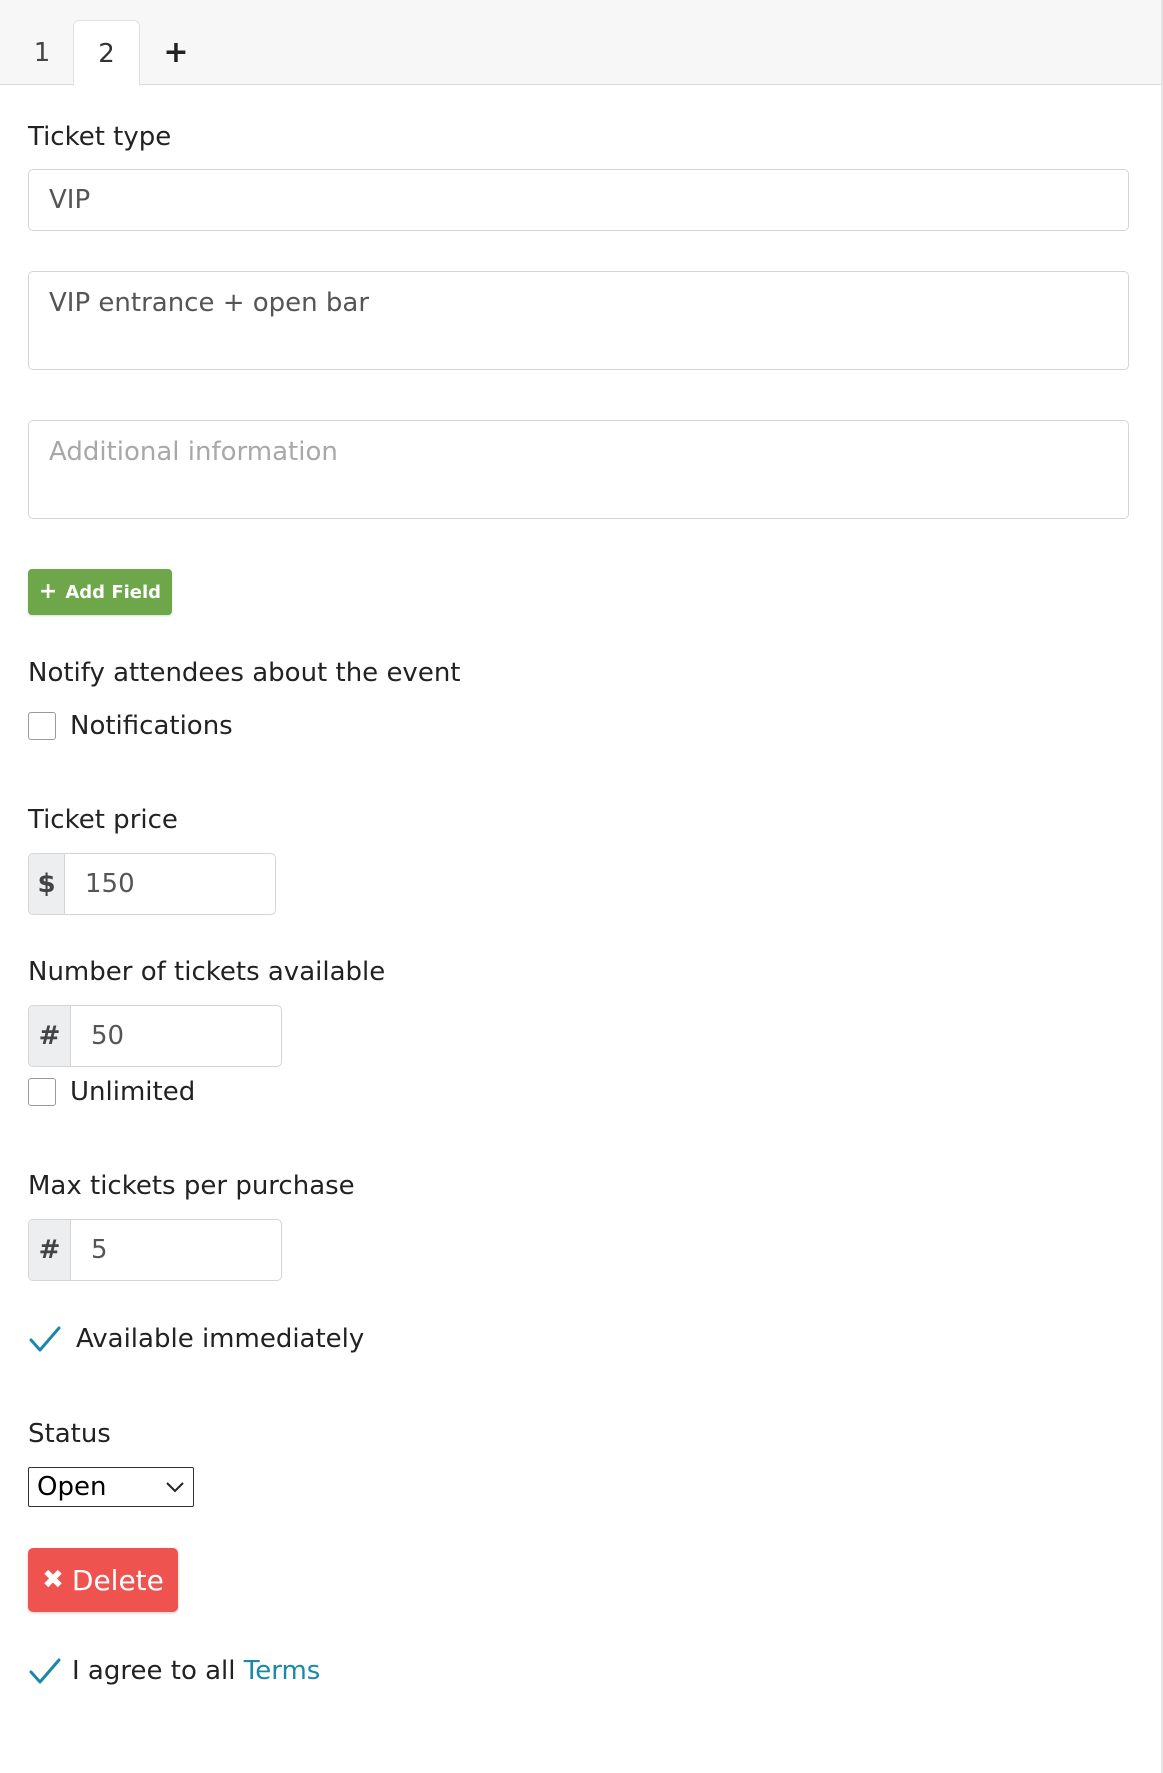  I want to click on status-select: Open, so click(111, 1487).